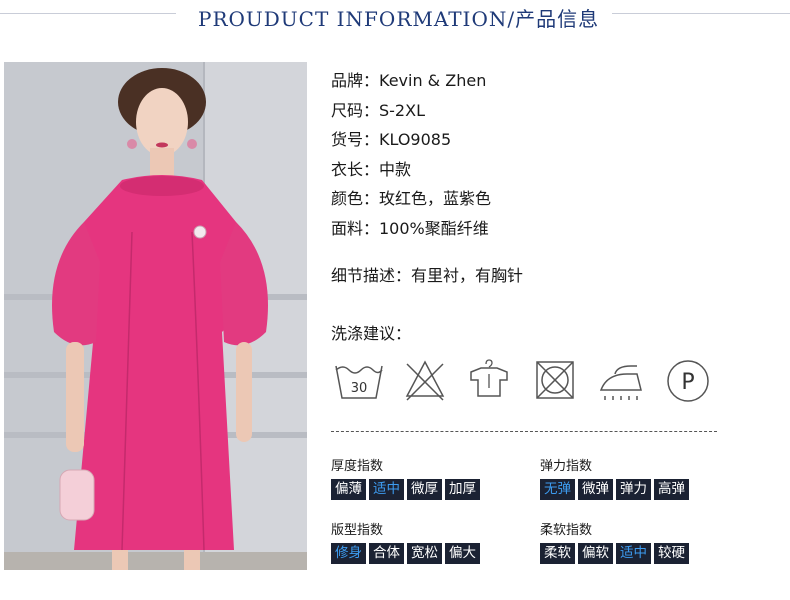 Image resolution: width=790 pixels, height=600 pixels. I want to click on care-label: 洗涤建议：, so click(371, 333).